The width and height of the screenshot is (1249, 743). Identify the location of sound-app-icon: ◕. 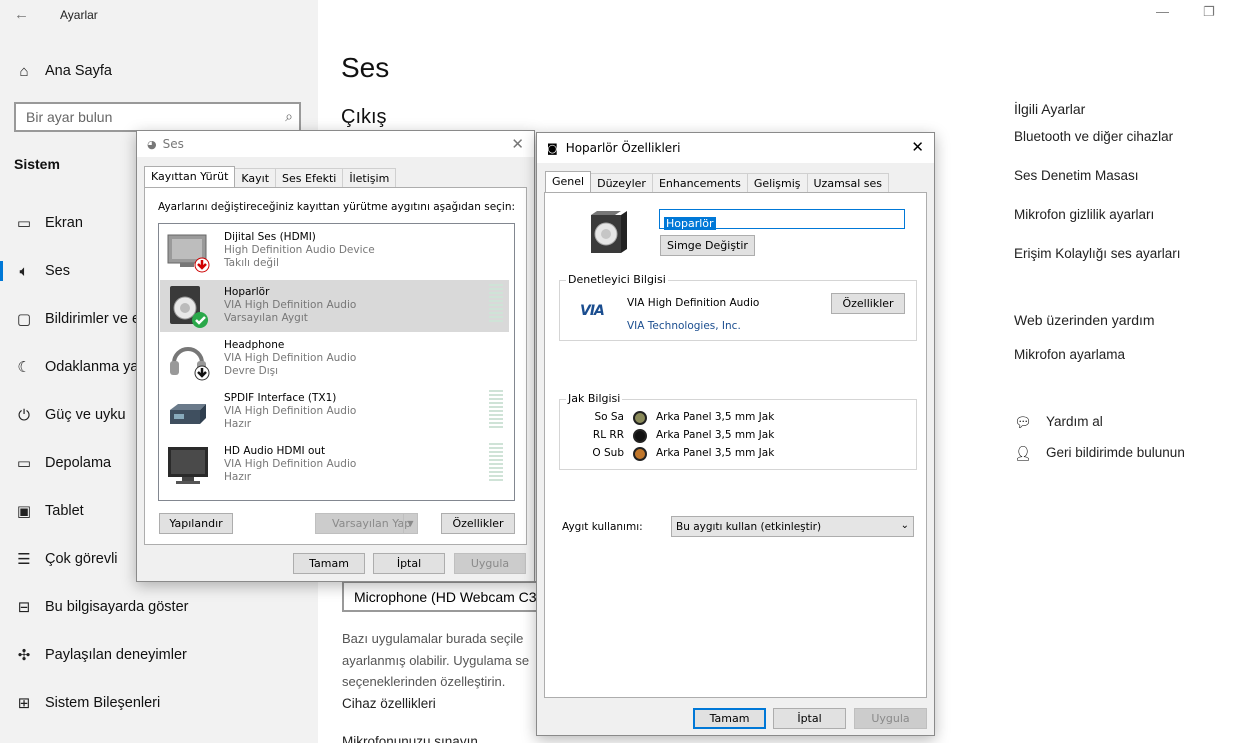
(152, 144).